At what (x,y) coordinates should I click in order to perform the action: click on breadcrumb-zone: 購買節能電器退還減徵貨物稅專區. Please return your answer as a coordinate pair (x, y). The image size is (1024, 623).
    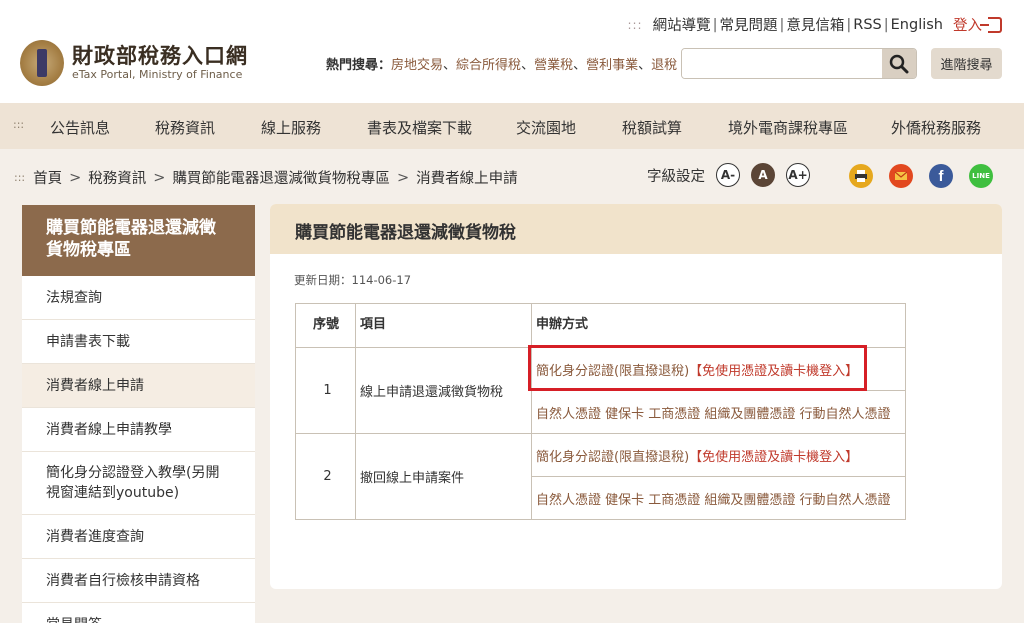
    Looking at the image, I should click on (281, 177).